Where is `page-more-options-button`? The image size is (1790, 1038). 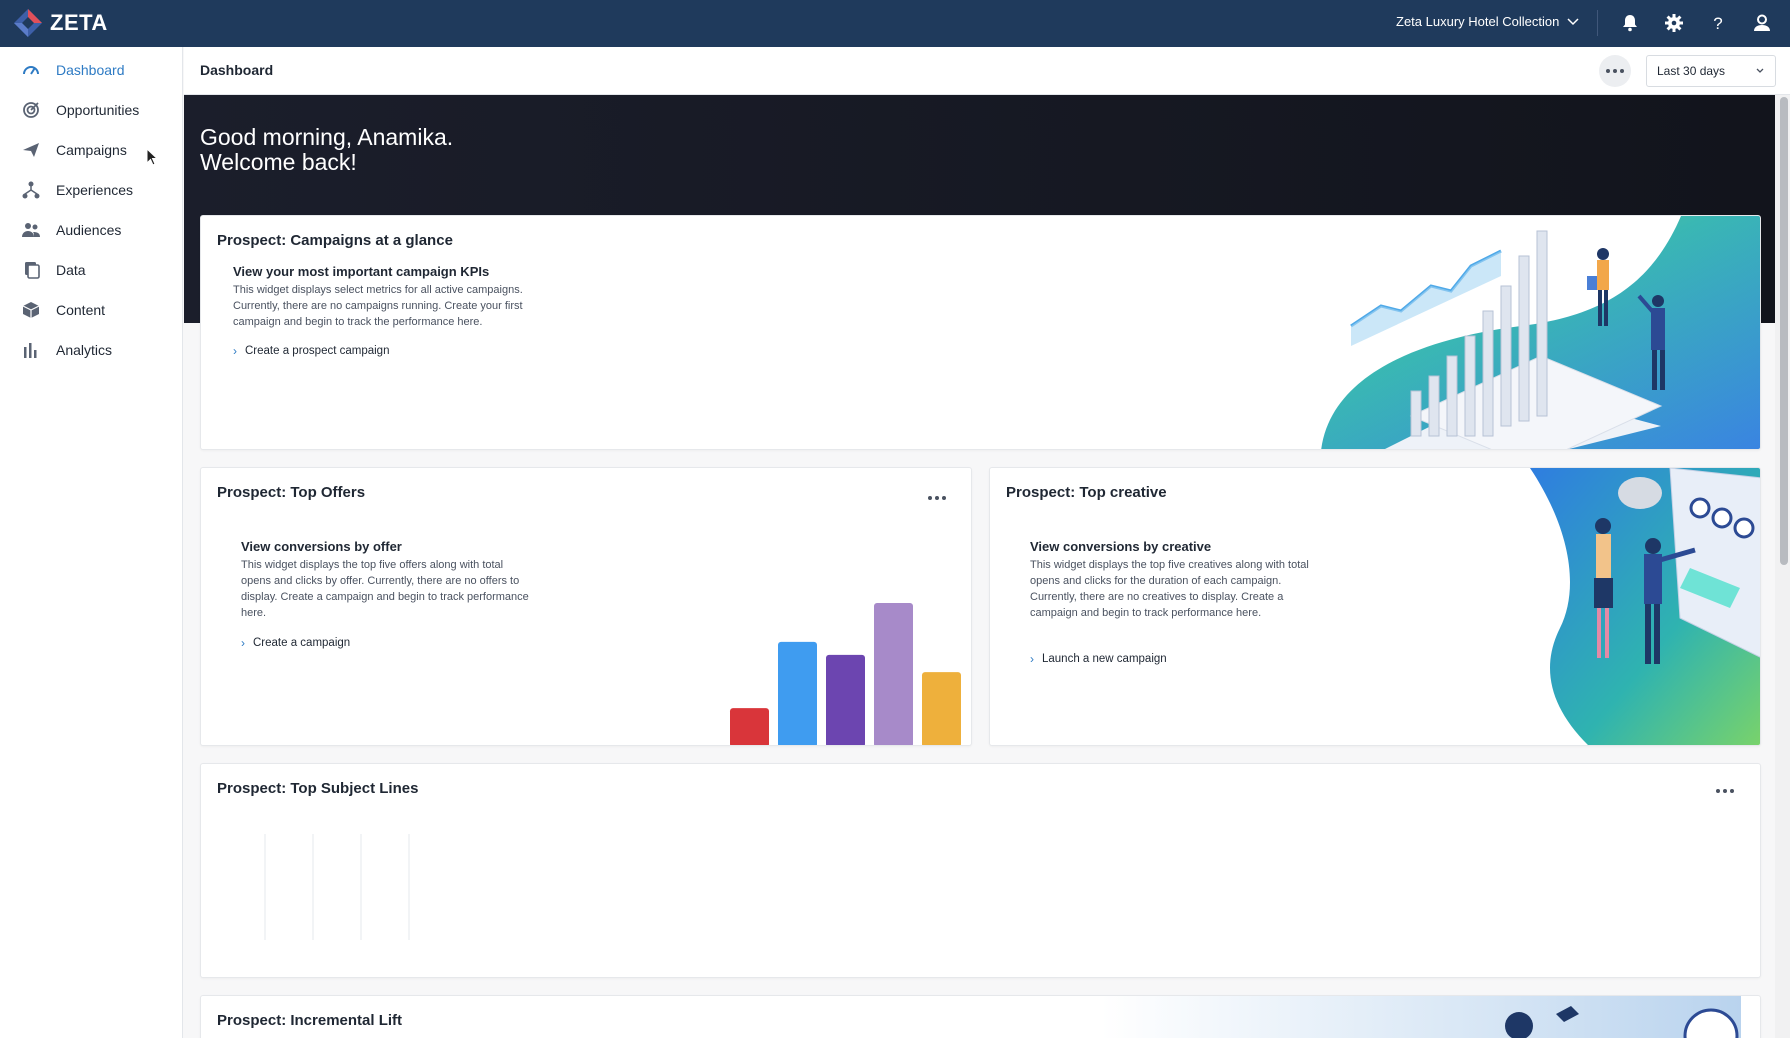 page-more-options-button is located at coordinates (1615, 71).